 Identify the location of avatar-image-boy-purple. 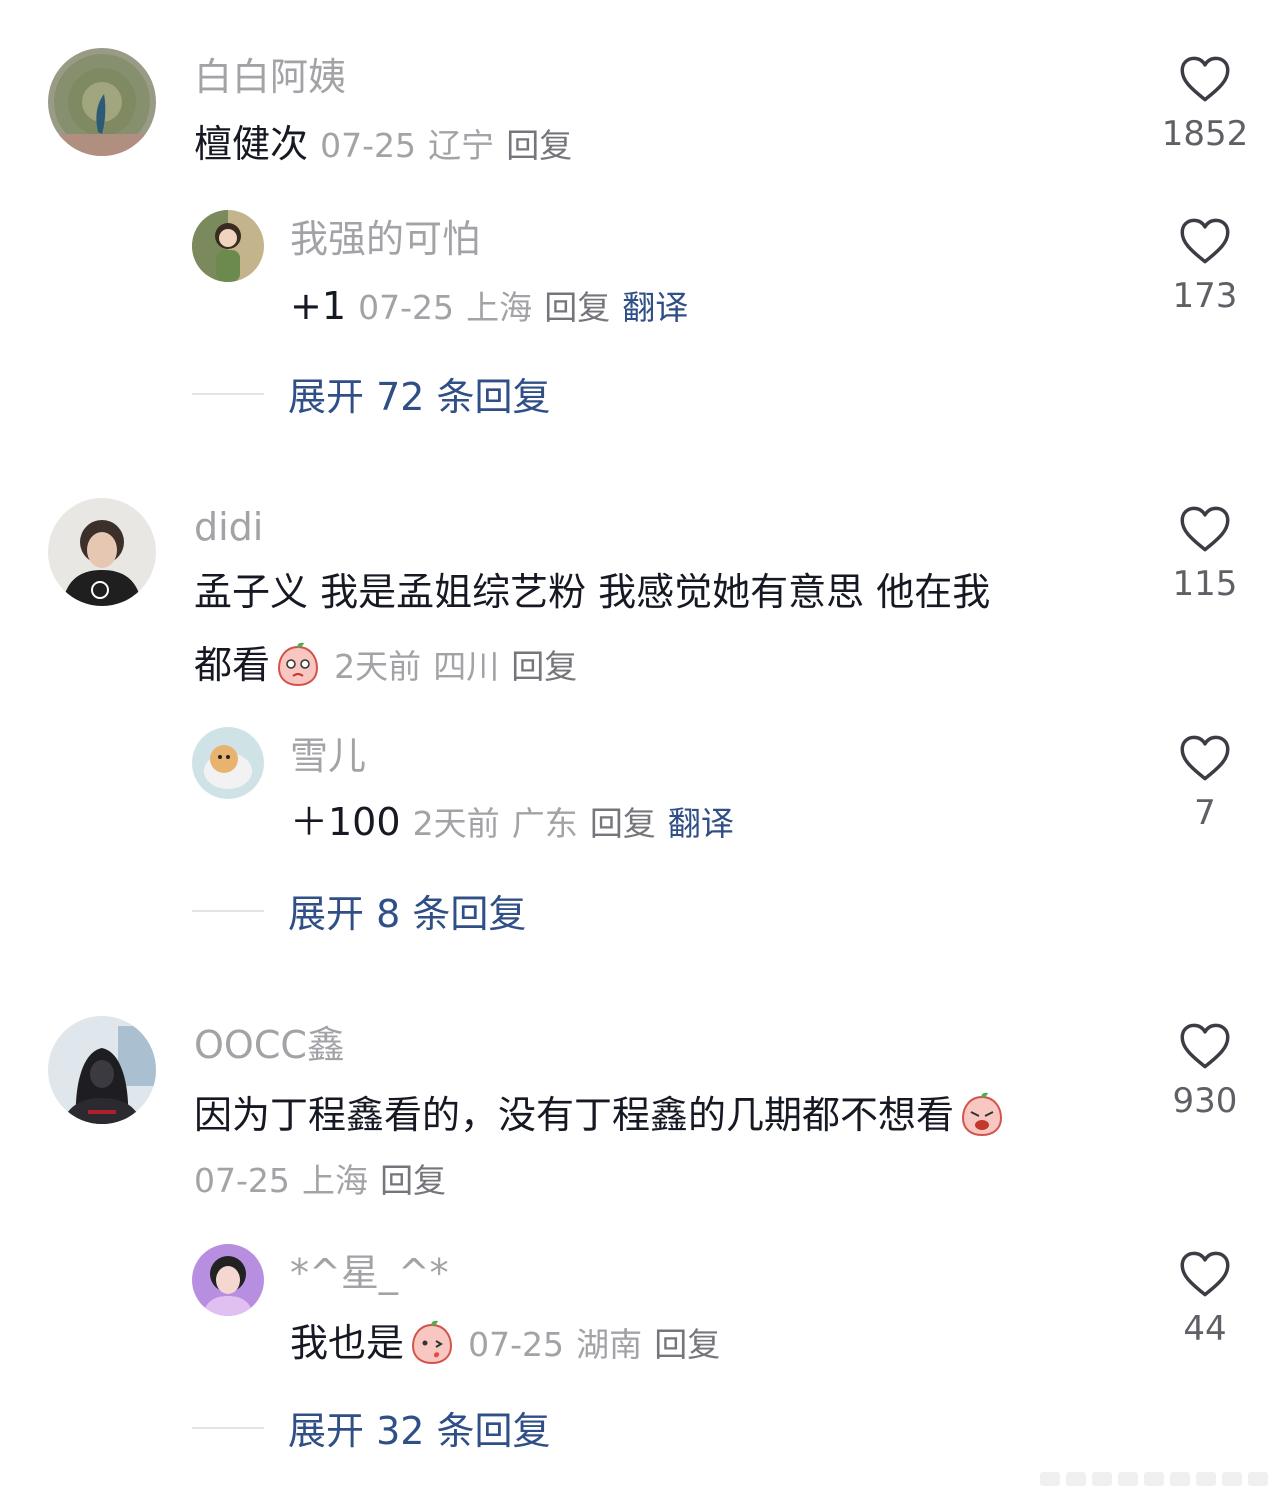
(228, 1280).